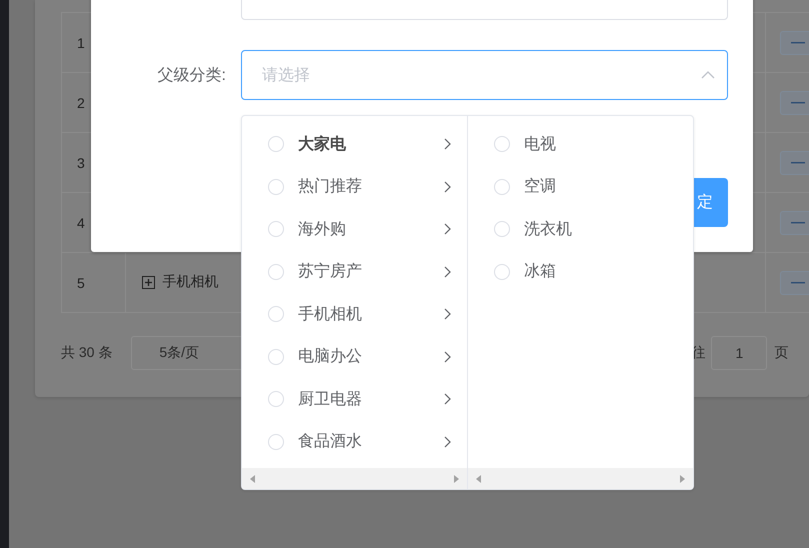  Describe the element at coordinates (540, 272) in the screenshot. I see `option-label: 冰箱` at that location.